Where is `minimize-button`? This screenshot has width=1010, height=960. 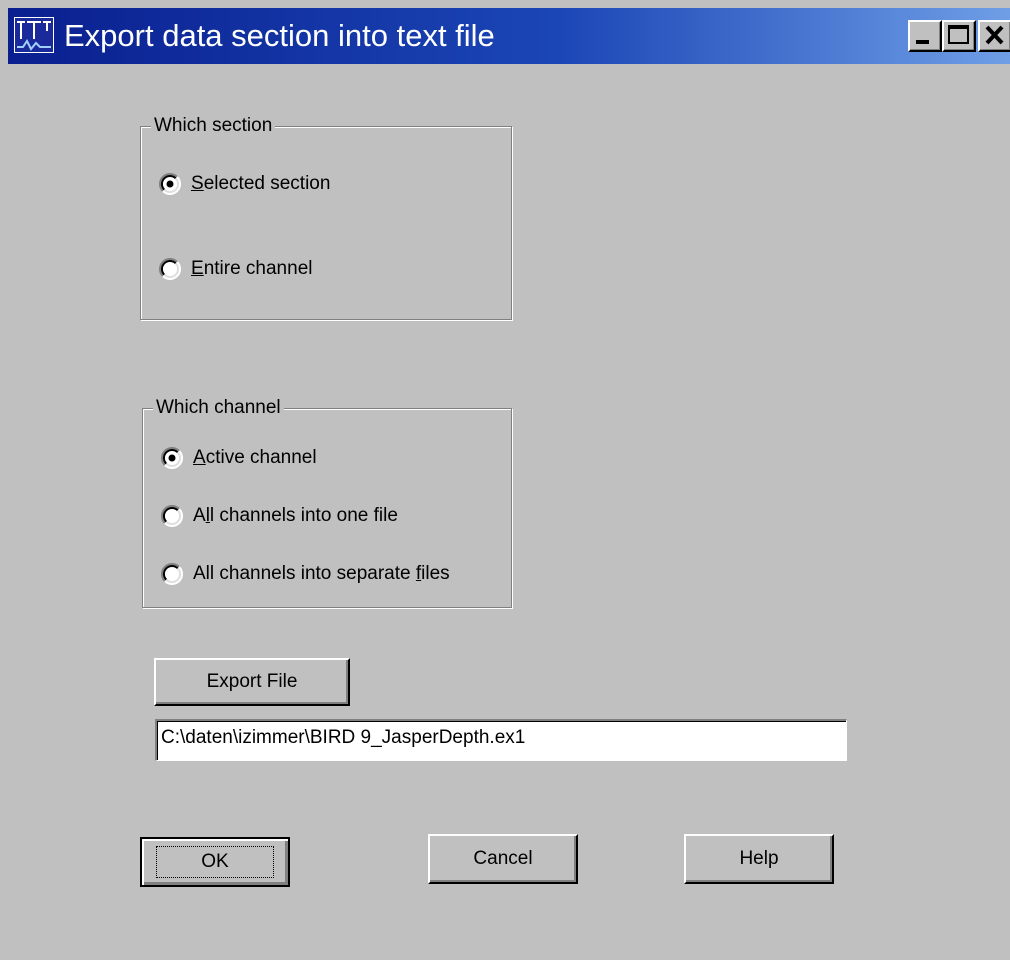 minimize-button is located at coordinates (925, 36).